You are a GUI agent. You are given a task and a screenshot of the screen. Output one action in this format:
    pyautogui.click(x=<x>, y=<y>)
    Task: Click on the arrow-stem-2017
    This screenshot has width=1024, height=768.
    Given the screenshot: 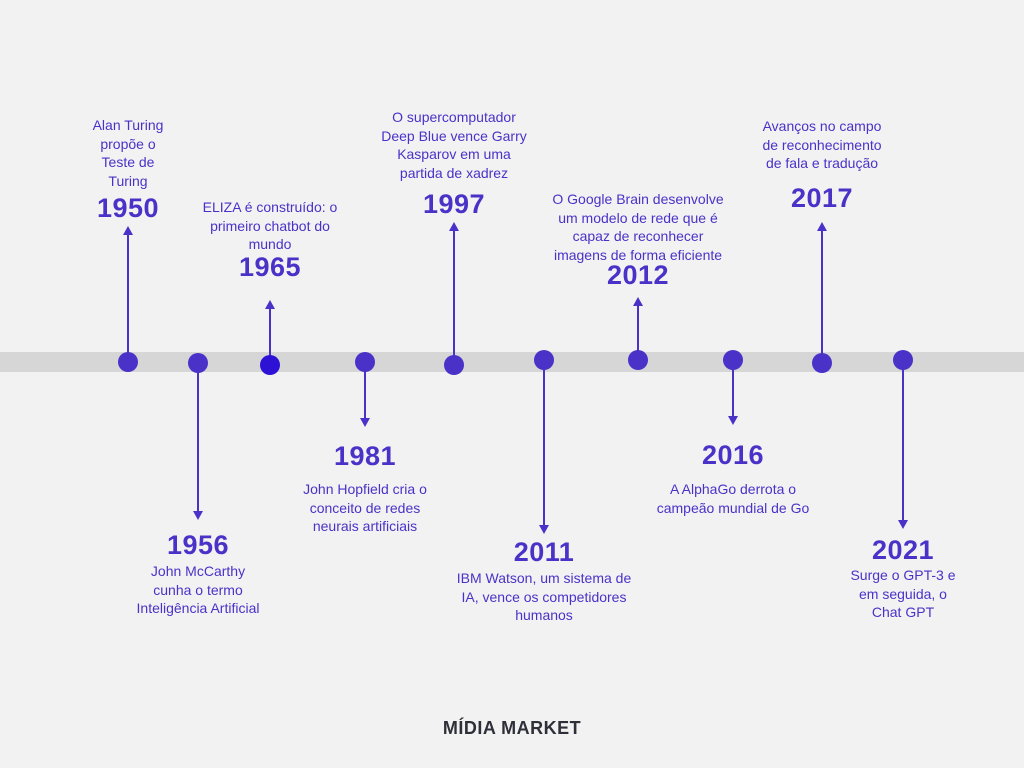 What is the action you would take?
    pyautogui.click(x=822, y=296)
    